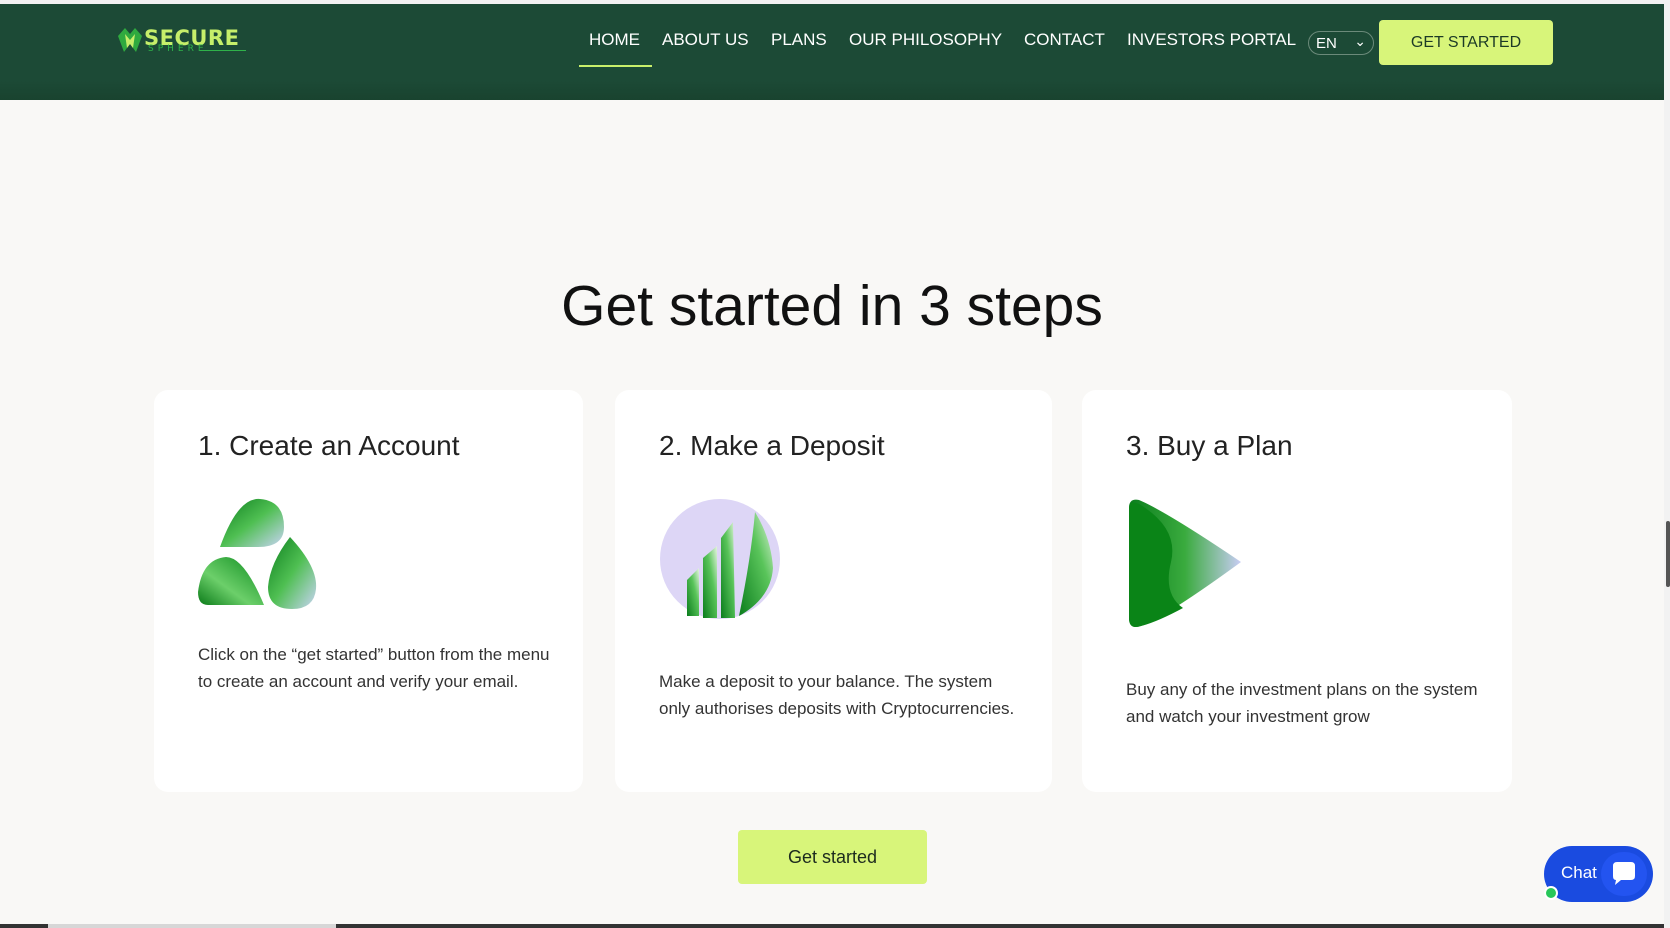 The width and height of the screenshot is (1670, 928). Describe the element at coordinates (1360, 41) in the screenshot. I see `chevron-down-icon: ⌄` at that location.